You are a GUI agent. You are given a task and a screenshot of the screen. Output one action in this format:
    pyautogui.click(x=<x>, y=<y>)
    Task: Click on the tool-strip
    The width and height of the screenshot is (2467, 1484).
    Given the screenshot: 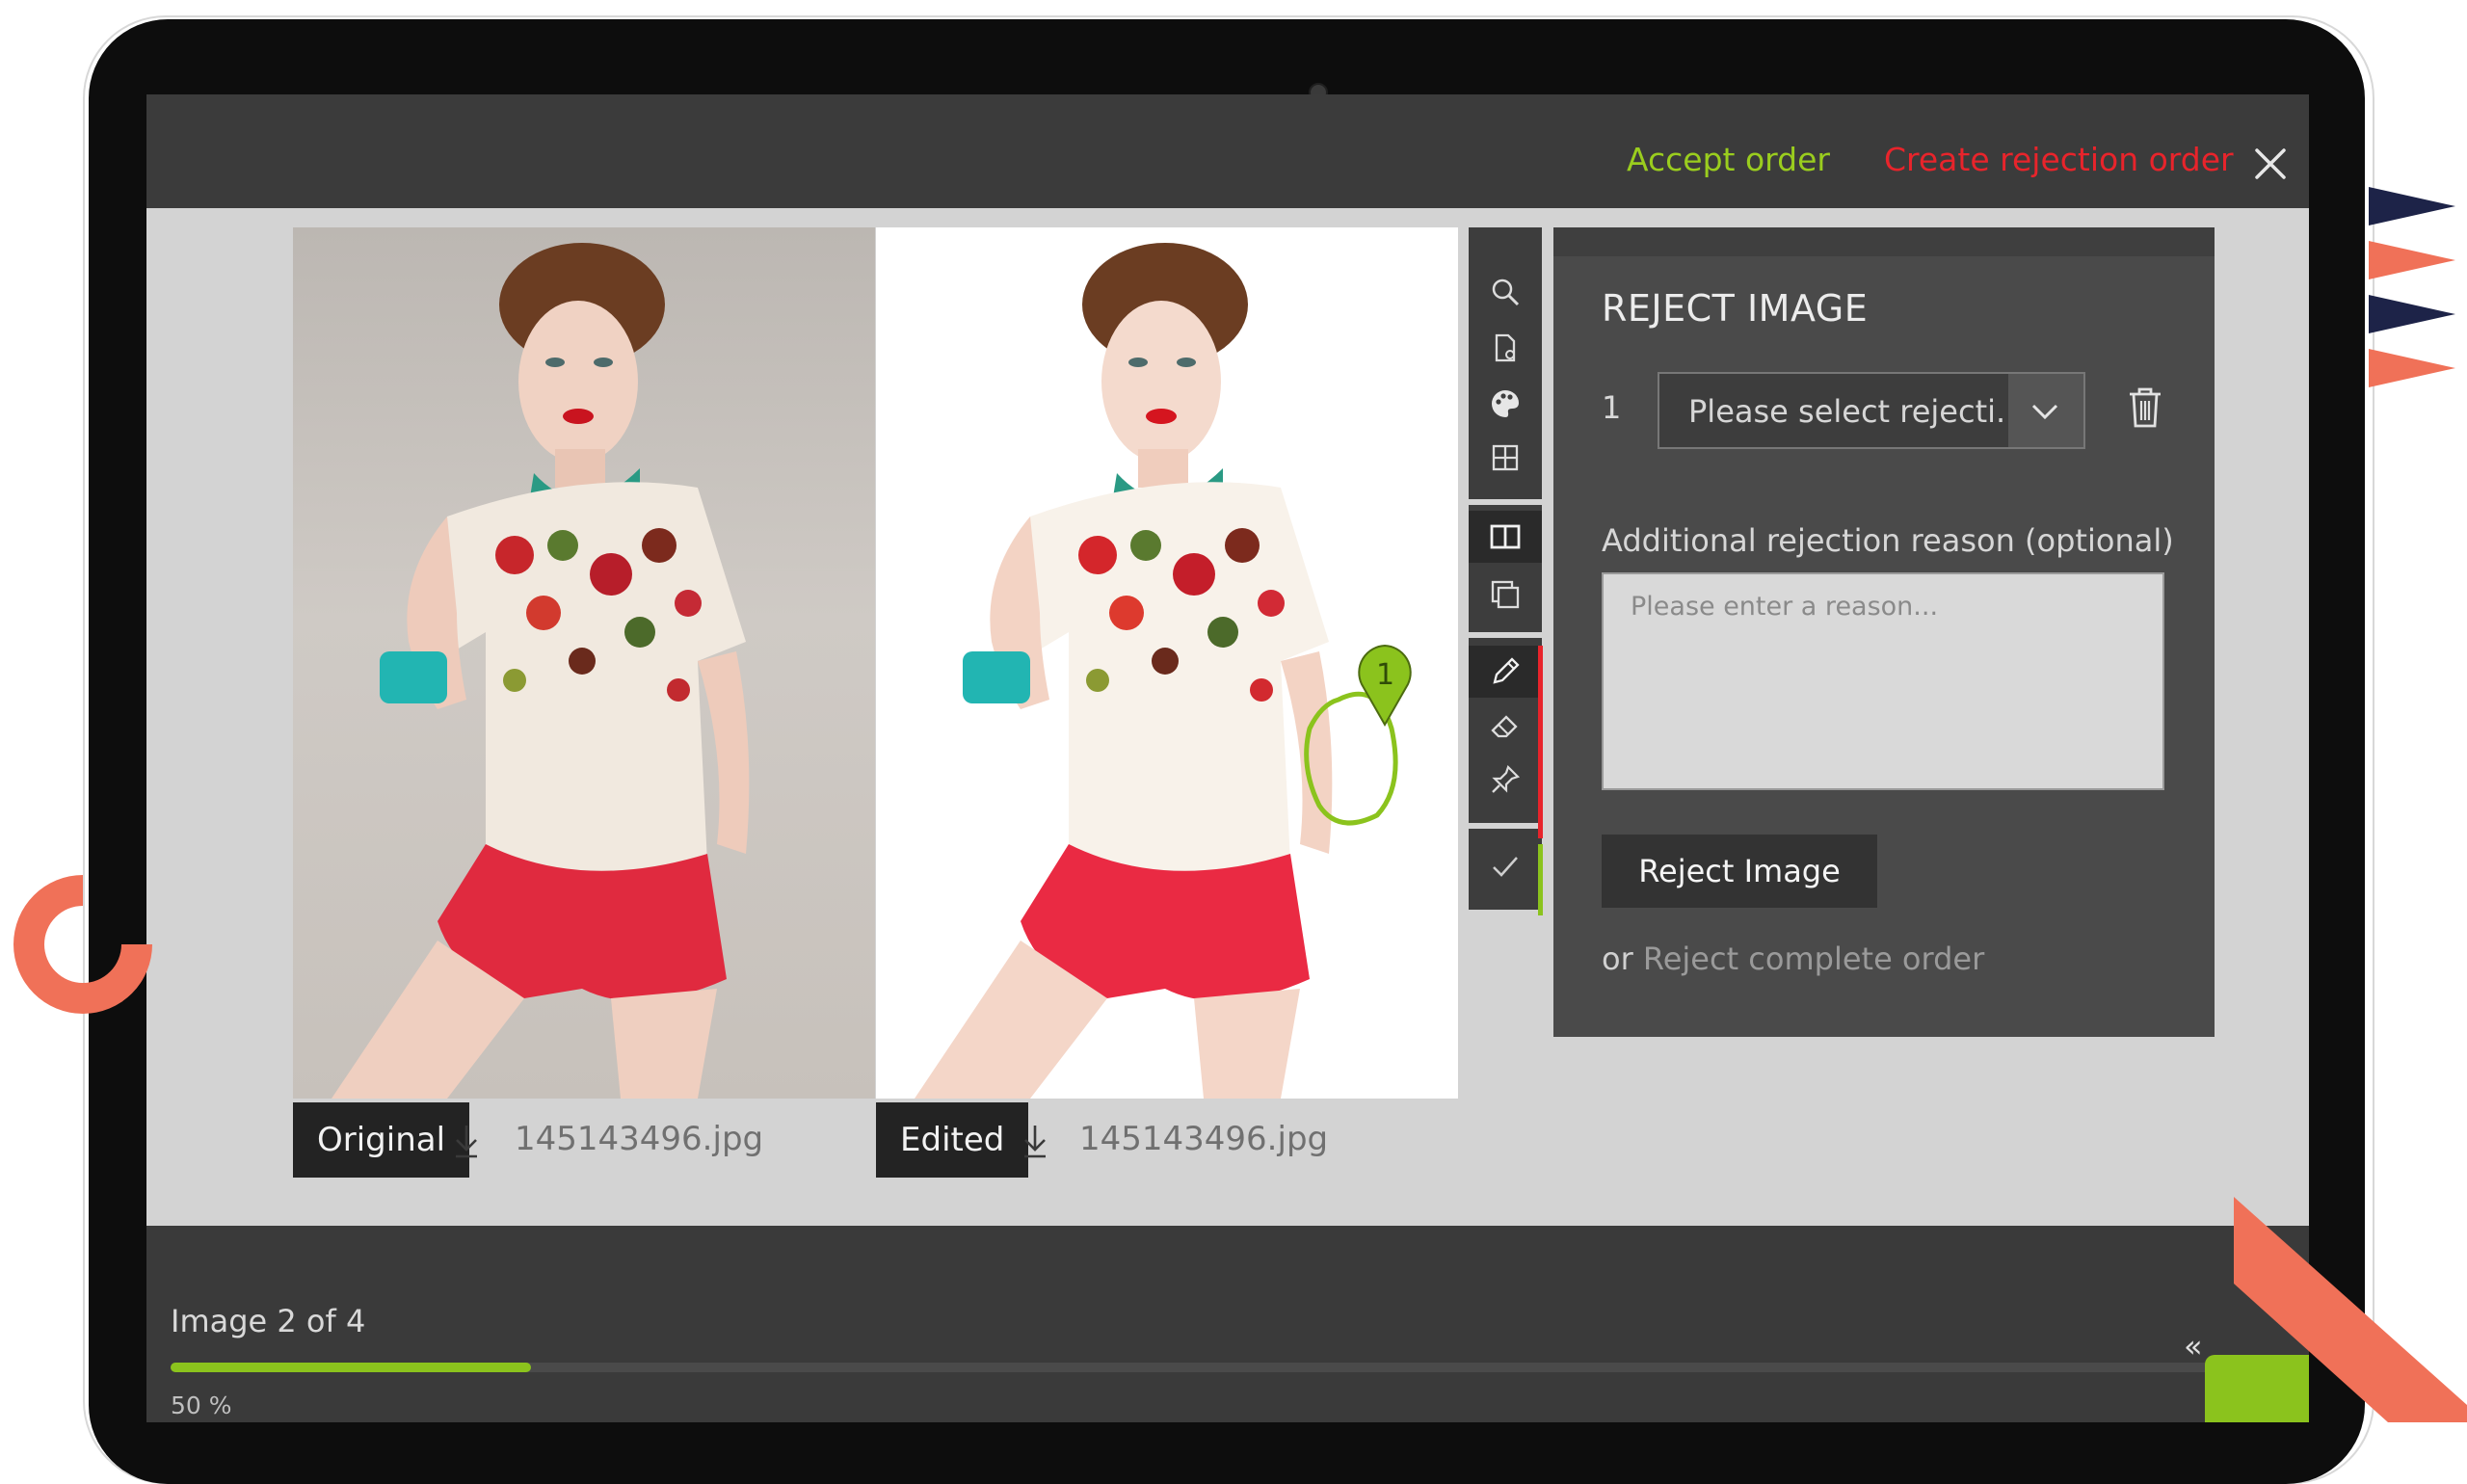 What is the action you would take?
    pyautogui.click(x=1505, y=568)
    